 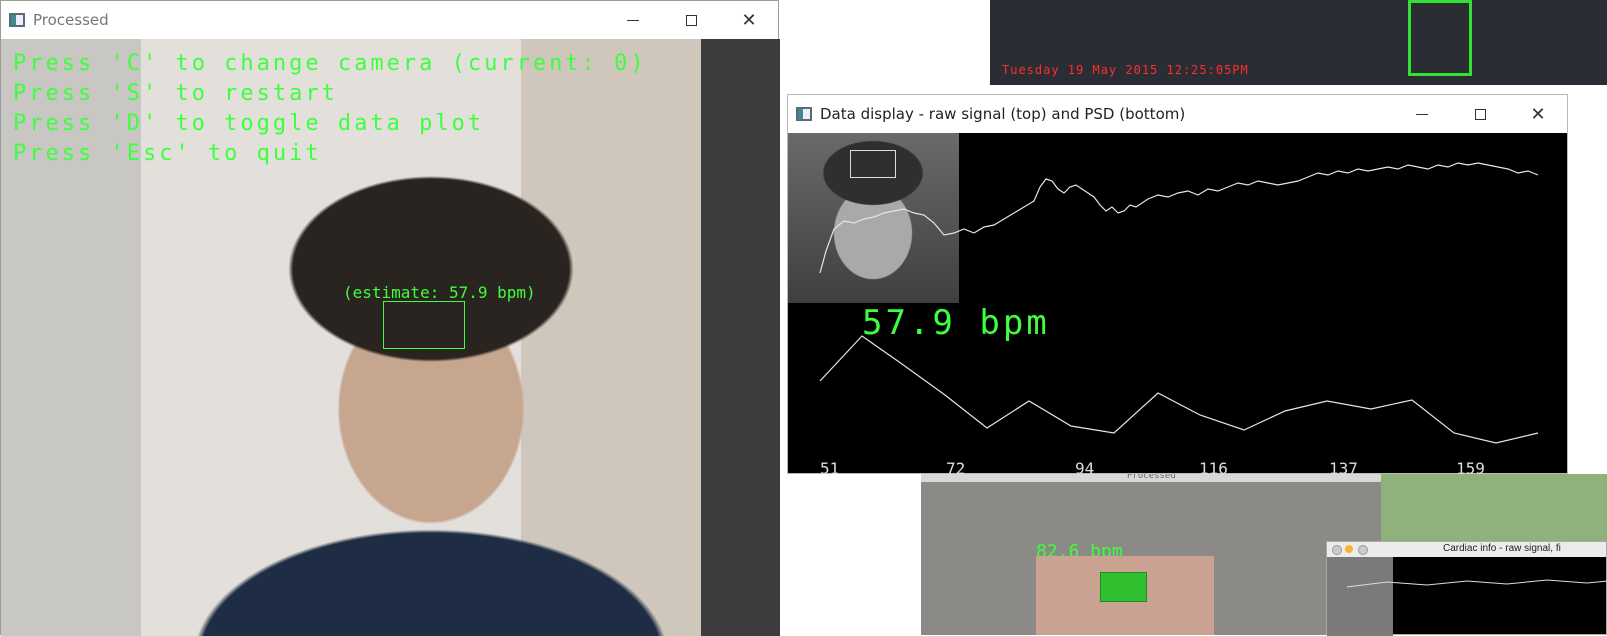 I want to click on background-processed-window: Processed 82.6 bpm, so click(x=1151, y=553).